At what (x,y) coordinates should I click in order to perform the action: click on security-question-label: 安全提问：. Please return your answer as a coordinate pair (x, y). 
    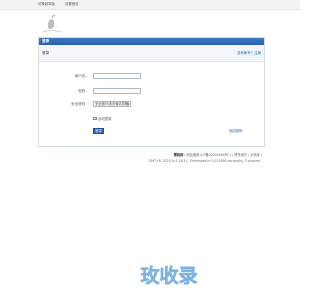
    Looking at the image, I should click on (80, 104).